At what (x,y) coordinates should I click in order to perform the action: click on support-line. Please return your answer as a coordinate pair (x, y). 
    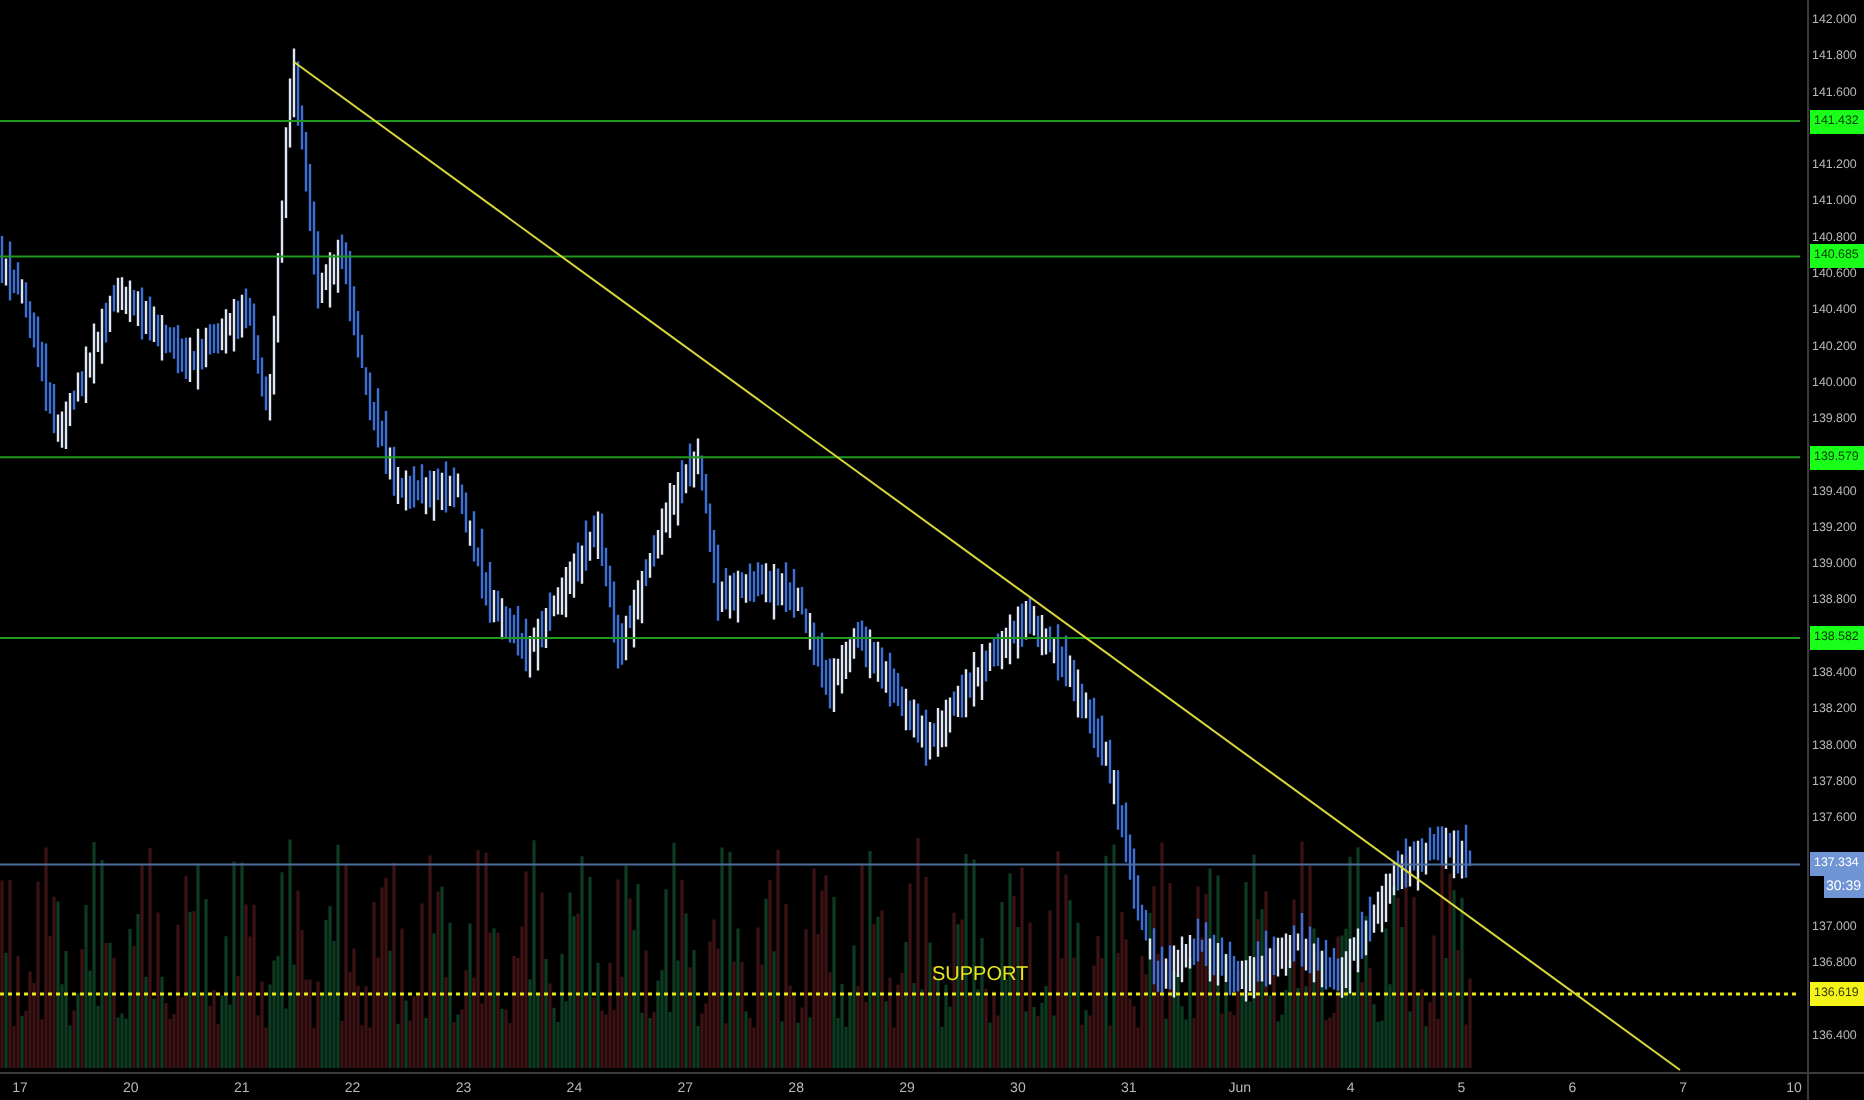
    Looking at the image, I should click on (900, 994).